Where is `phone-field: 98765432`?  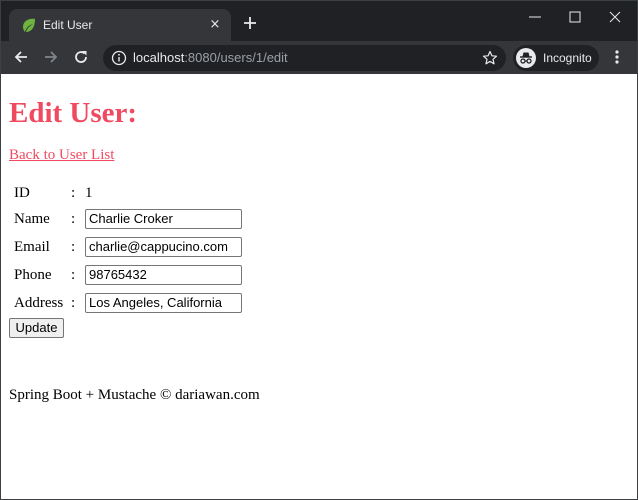
phone-field: 98765432 is located at coordinates (163, 275).